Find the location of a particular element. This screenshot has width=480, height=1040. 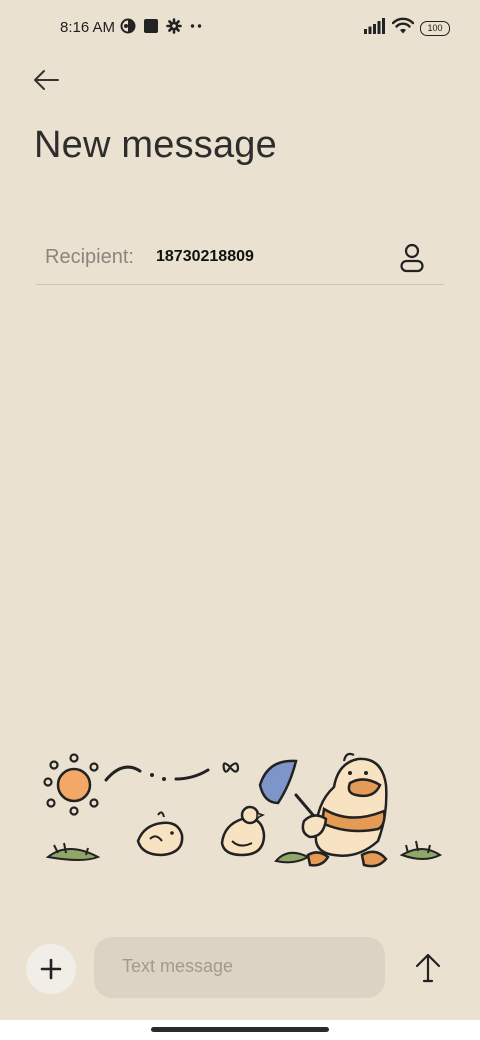

status-right-icons: 100 is located at coordinates (407, 28).